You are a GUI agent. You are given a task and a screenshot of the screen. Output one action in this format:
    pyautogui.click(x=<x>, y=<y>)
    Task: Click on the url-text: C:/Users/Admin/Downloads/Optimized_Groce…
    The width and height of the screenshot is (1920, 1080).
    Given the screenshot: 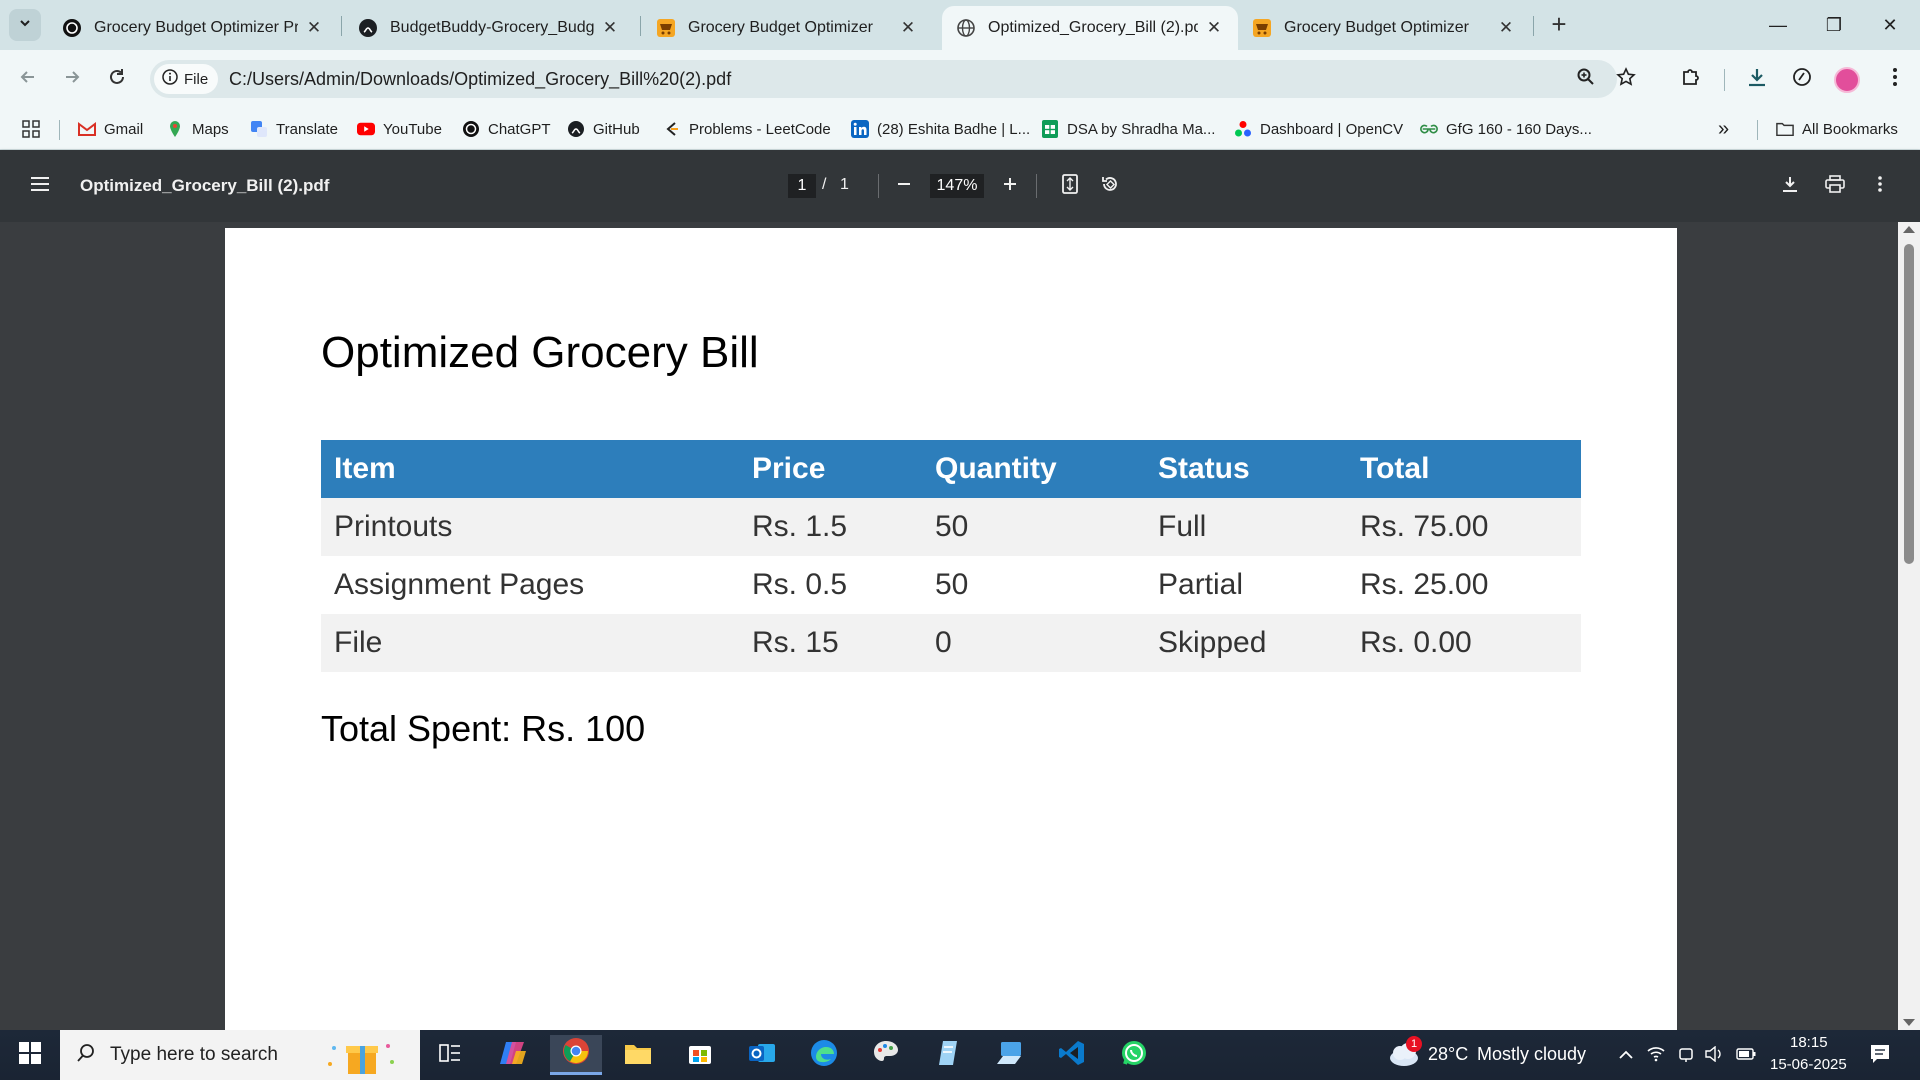 What is the action you would take?
    pyautogui.click(x=480, y=79)
    